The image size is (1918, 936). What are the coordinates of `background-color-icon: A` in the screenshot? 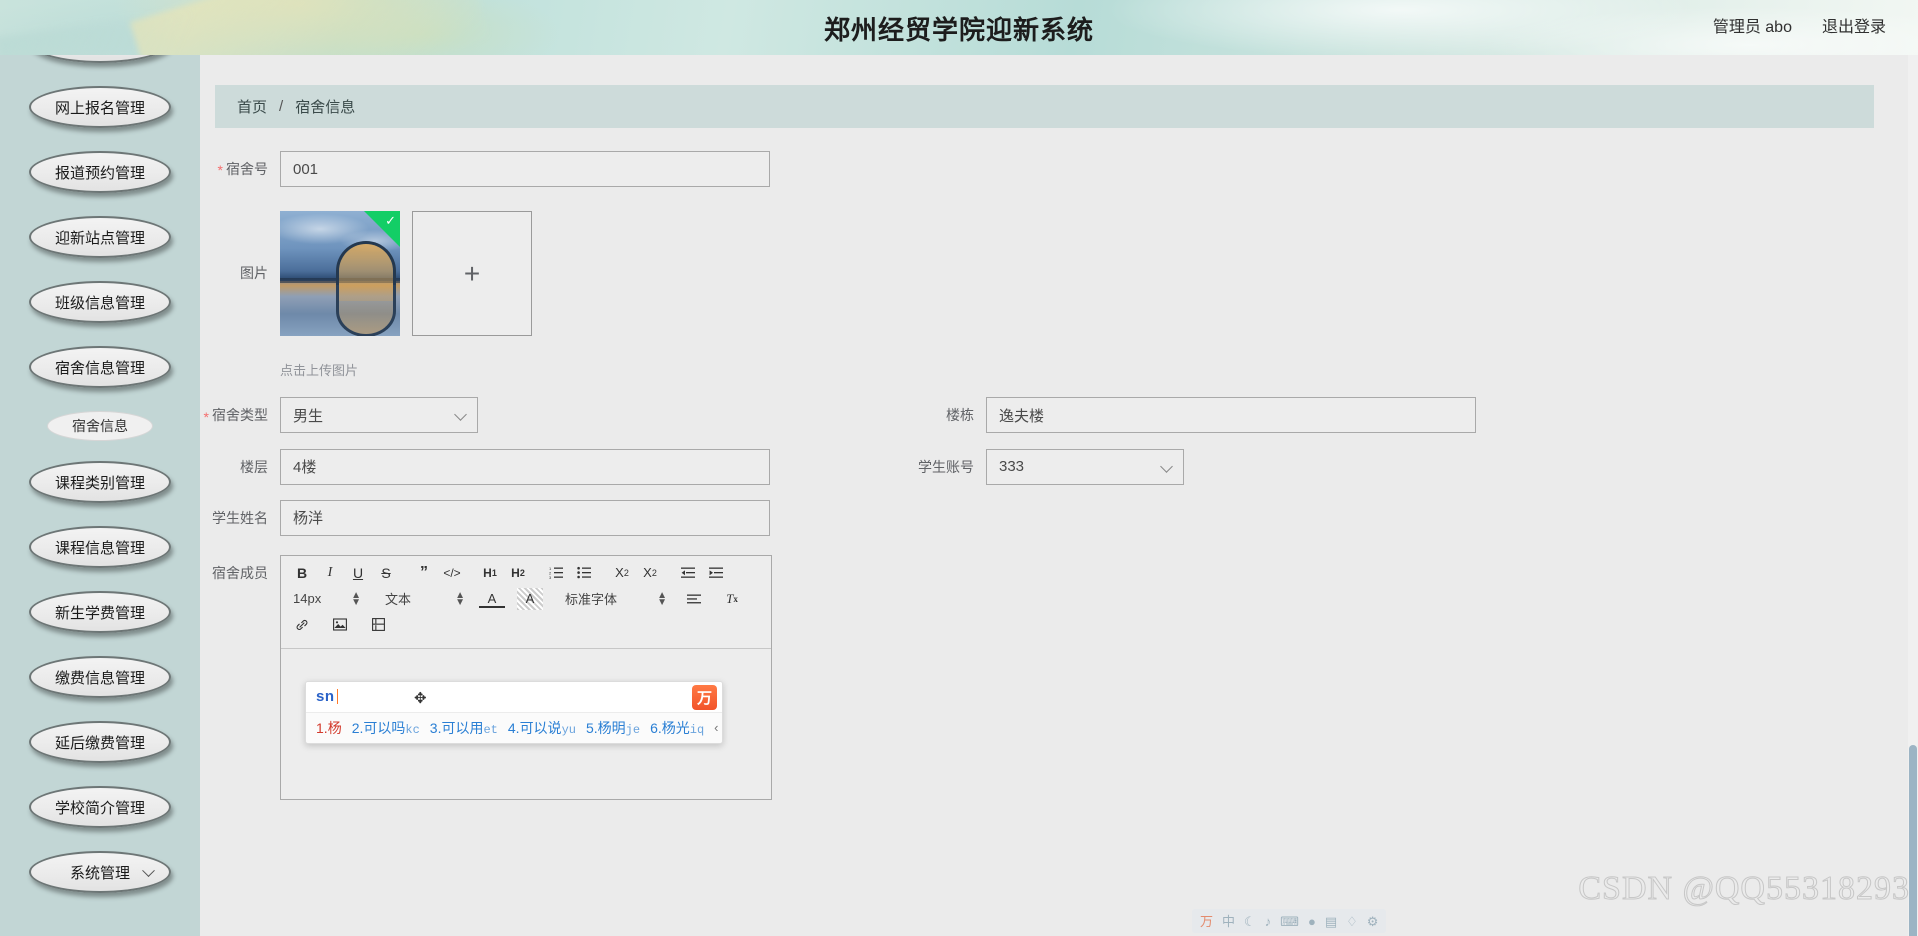 It's located at (530, 598).